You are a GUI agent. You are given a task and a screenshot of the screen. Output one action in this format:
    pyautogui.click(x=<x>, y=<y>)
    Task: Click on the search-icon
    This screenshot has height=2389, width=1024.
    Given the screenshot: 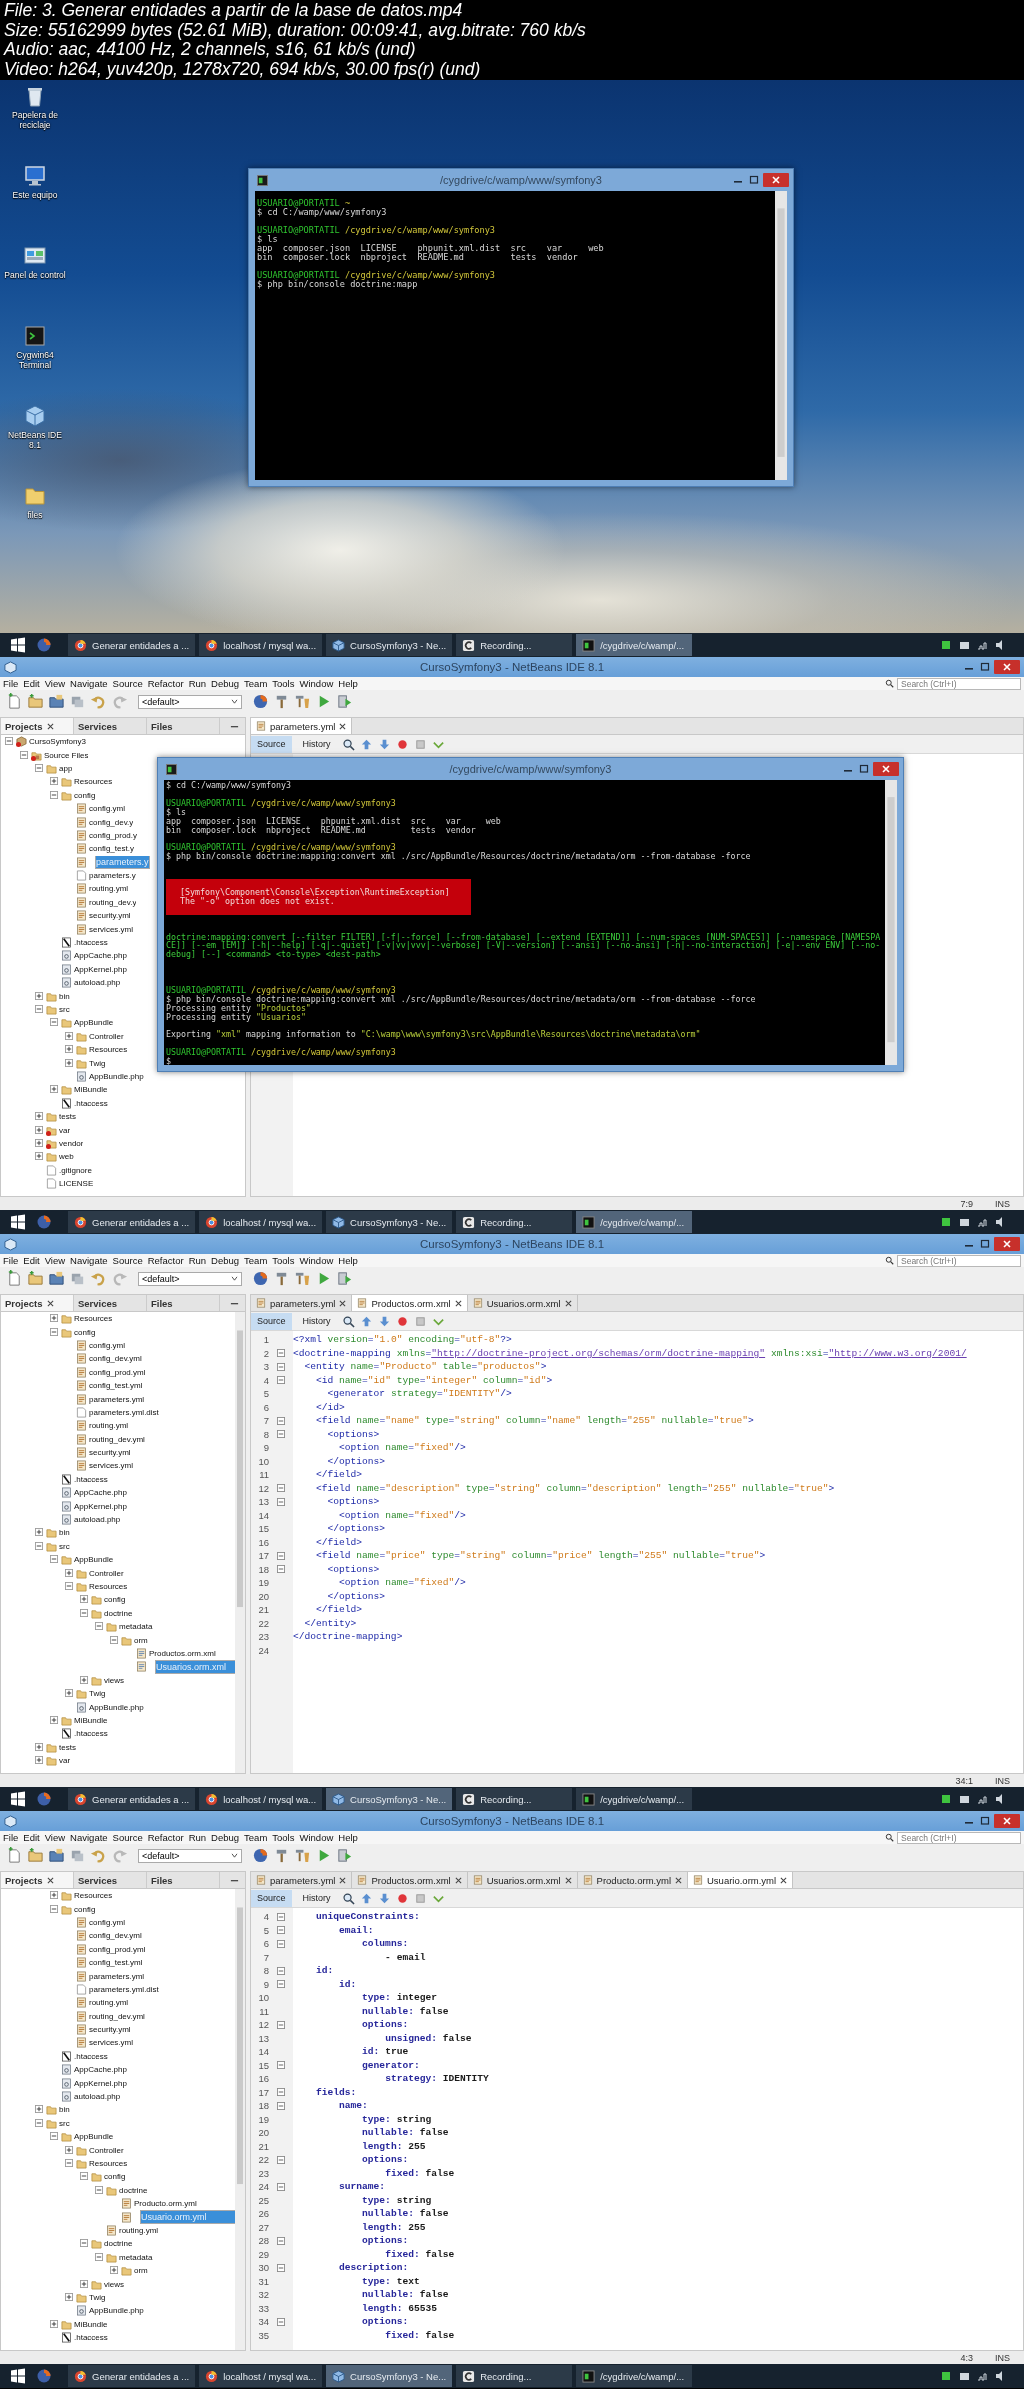 What is the action you would take?
    pyautogui.click(x=889, y=683)
    